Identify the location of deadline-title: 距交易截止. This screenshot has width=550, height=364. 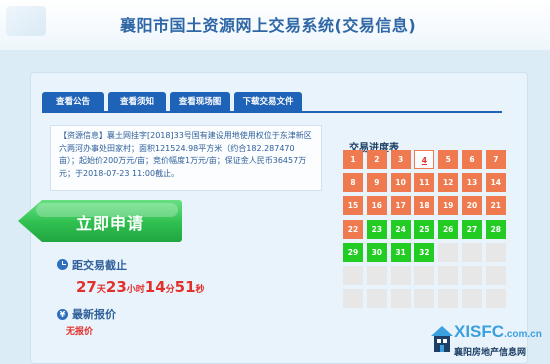
(99, 265).